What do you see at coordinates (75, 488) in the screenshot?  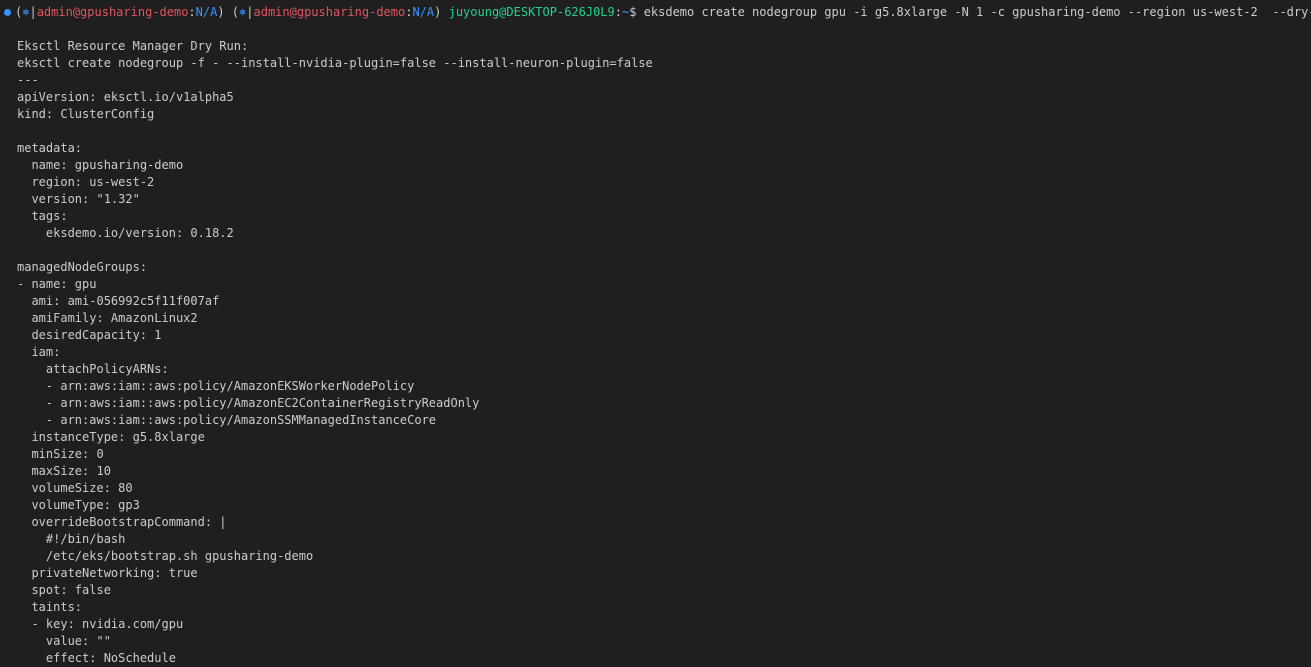 I see `output-line: volumeSize: 80` at bounding box center [75, 488].